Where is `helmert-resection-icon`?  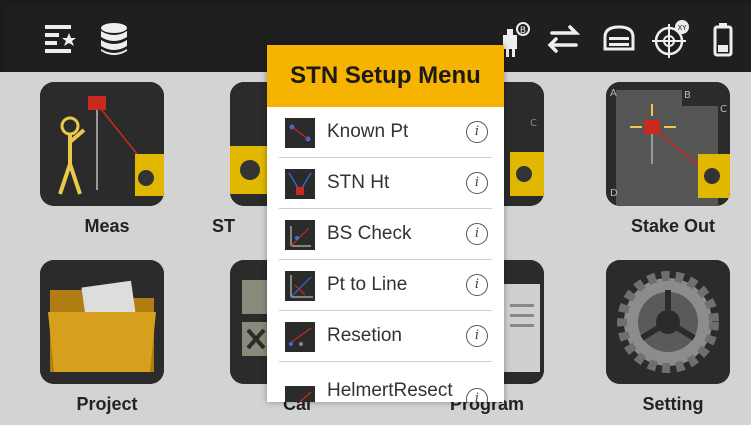
helmert-resection-icon is located at coordinates (300, 394).